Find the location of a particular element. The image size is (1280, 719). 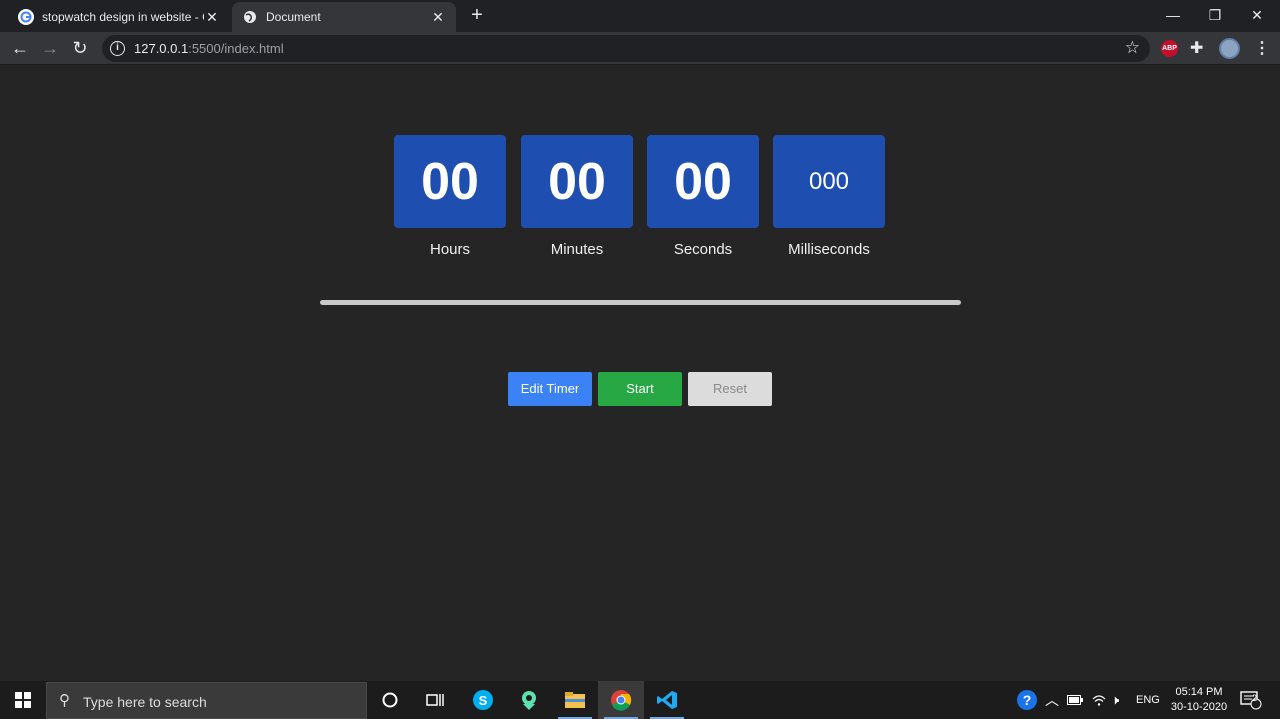

milliseconds-display: 000 is located at coordinates (829, 181).